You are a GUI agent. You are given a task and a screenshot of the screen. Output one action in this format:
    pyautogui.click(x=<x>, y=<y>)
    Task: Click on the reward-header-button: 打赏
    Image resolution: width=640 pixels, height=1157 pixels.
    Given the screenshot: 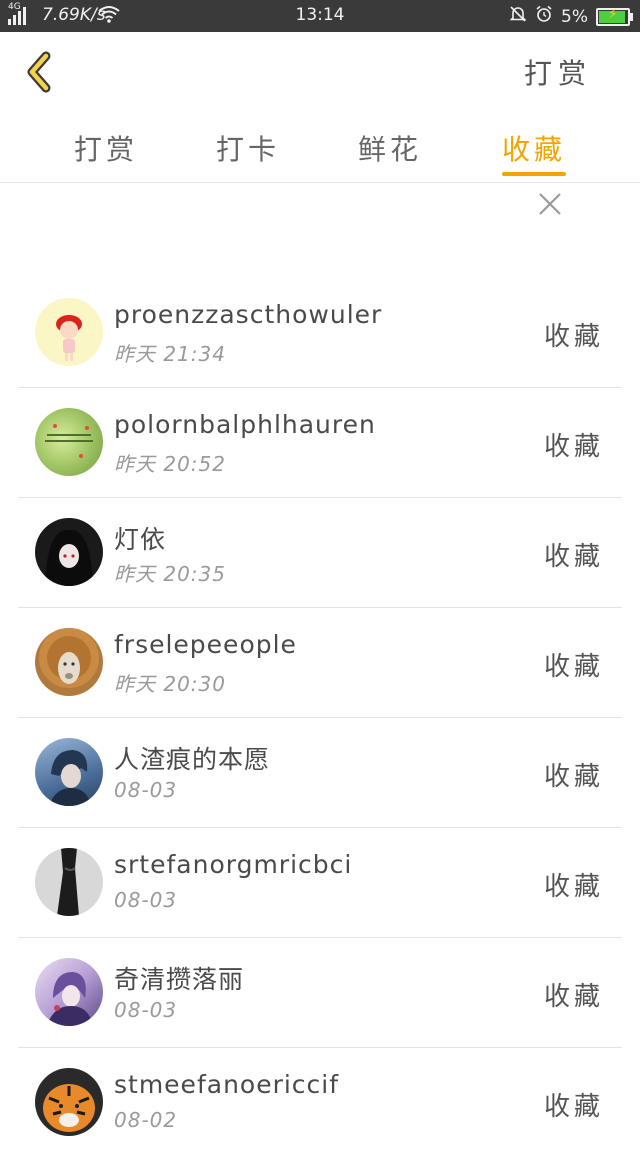 What is the action you would take?
    pyautogui.click(x=558, y=72)
    